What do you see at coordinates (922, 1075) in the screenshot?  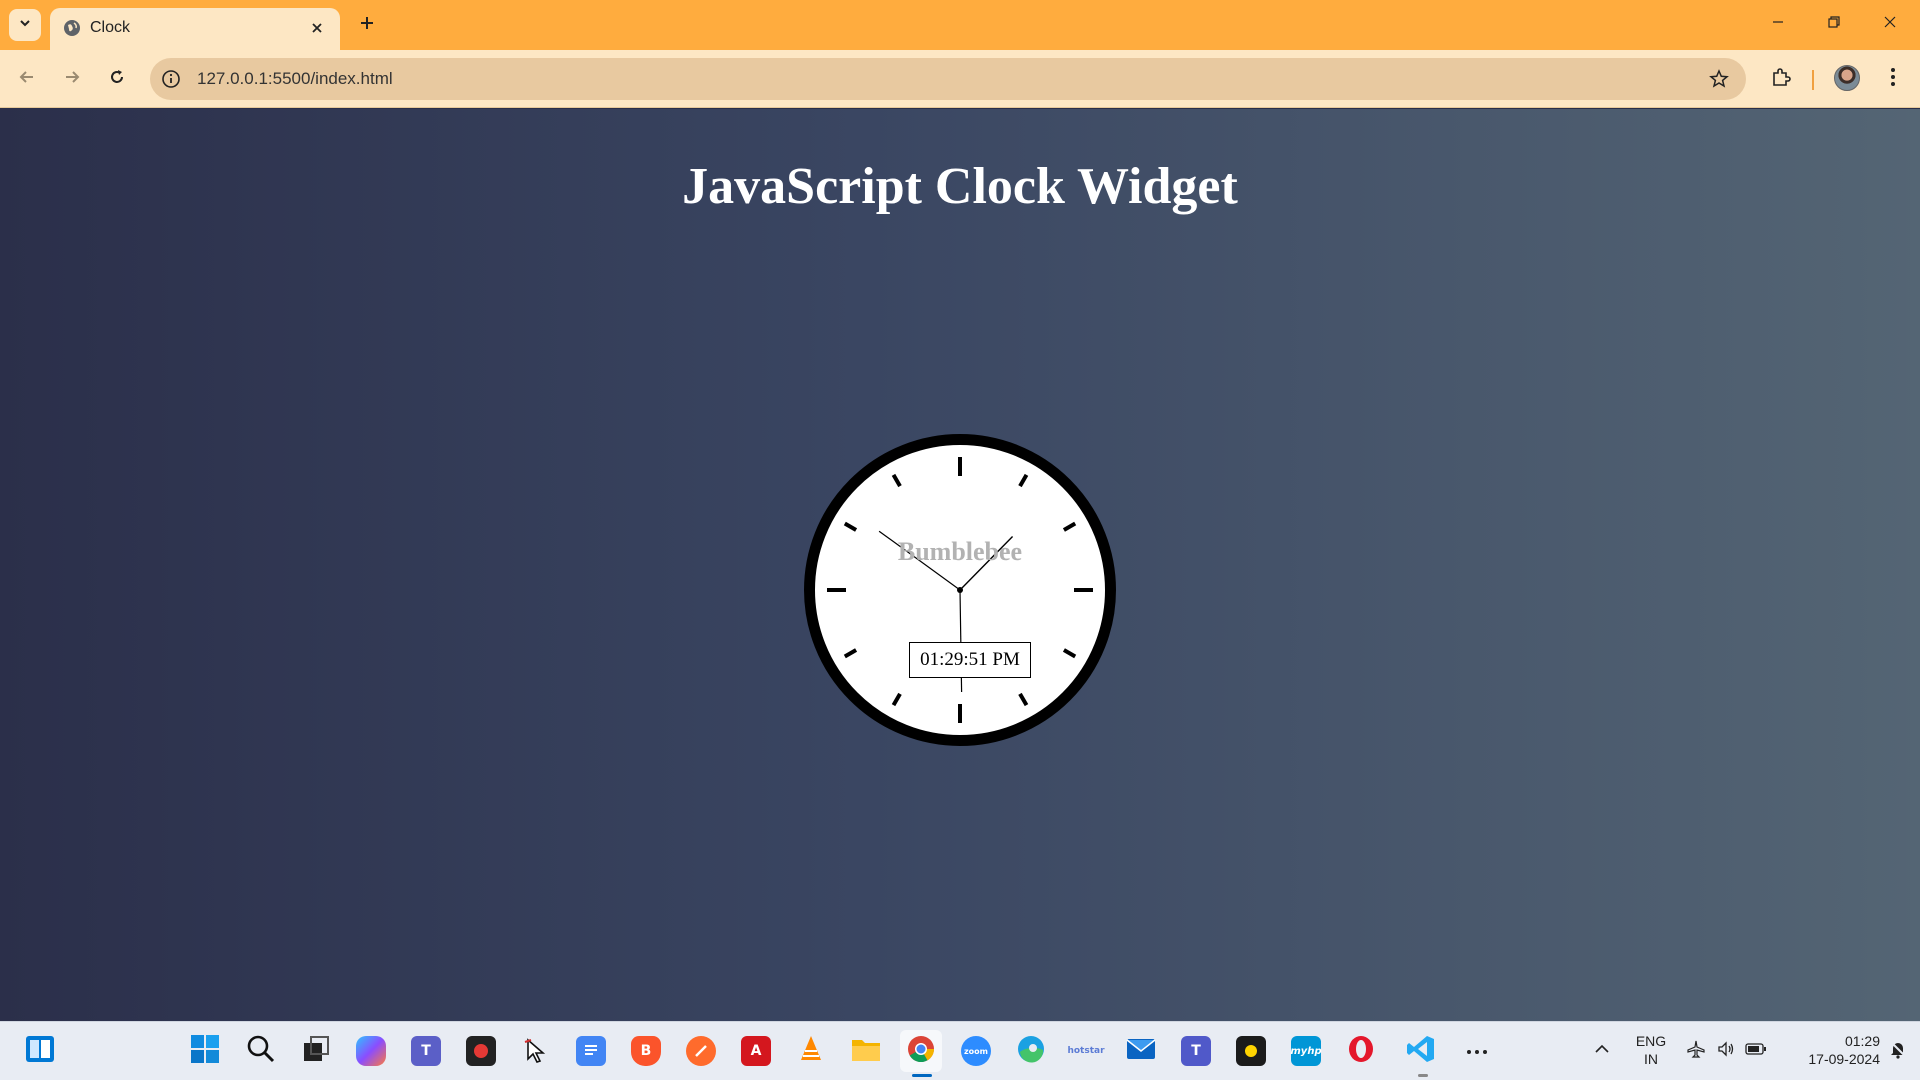 I see `active-app-indicator` at bounding box center [922, 1075].